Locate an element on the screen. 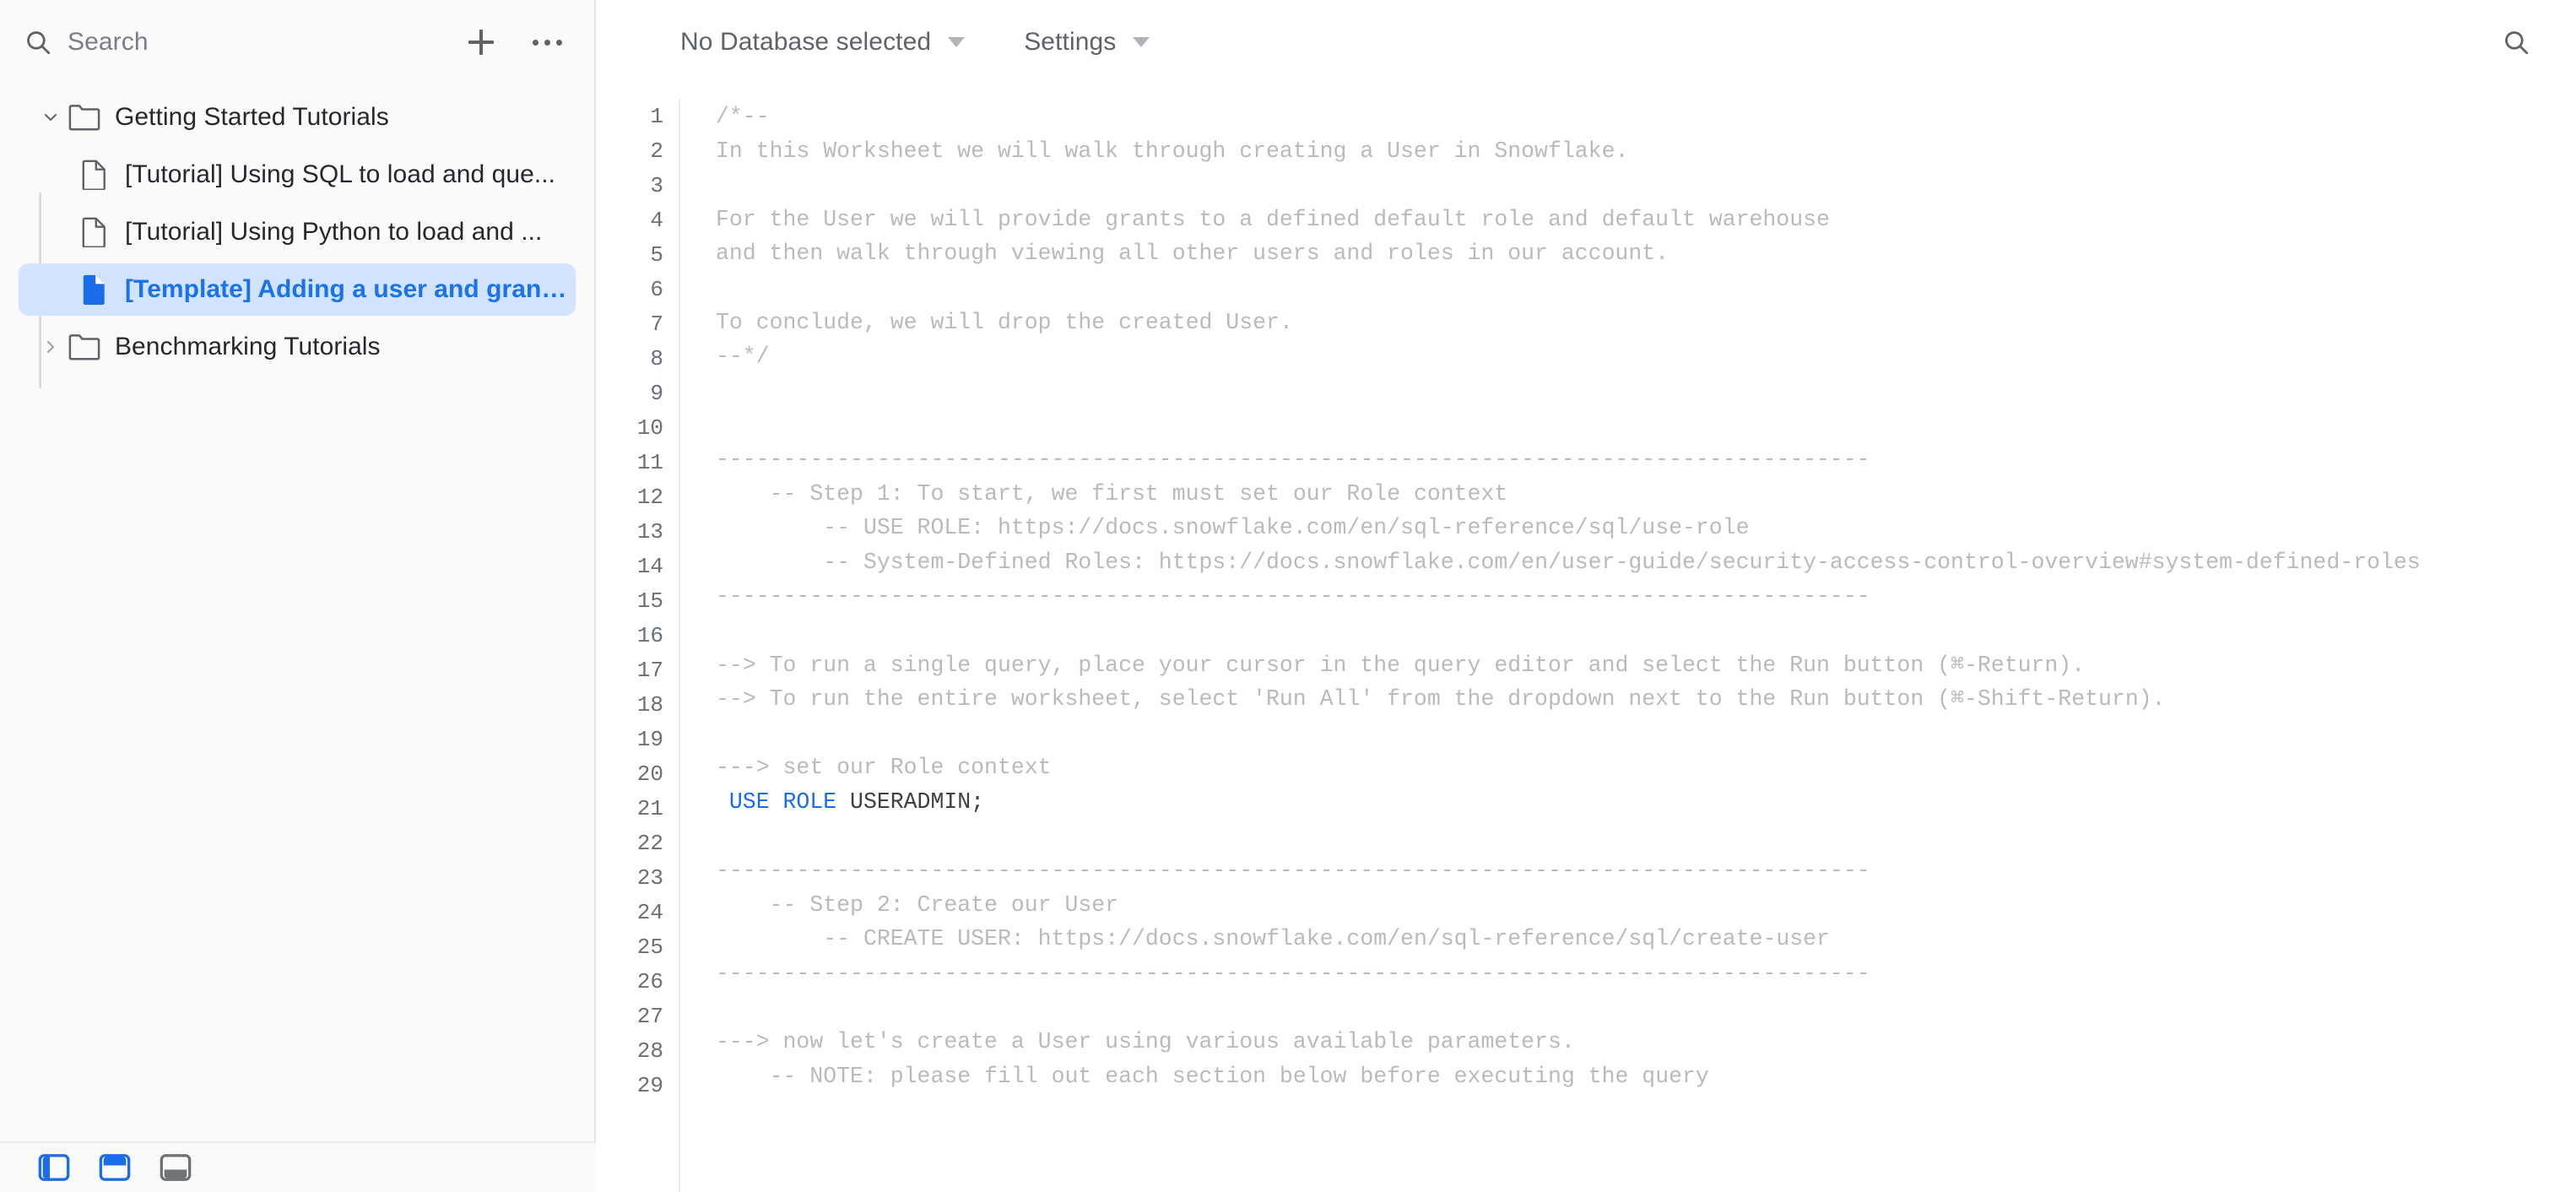 This screenshot has height=1192, width=2576. code-comment: --*/ is located at coordinates (743, 357).